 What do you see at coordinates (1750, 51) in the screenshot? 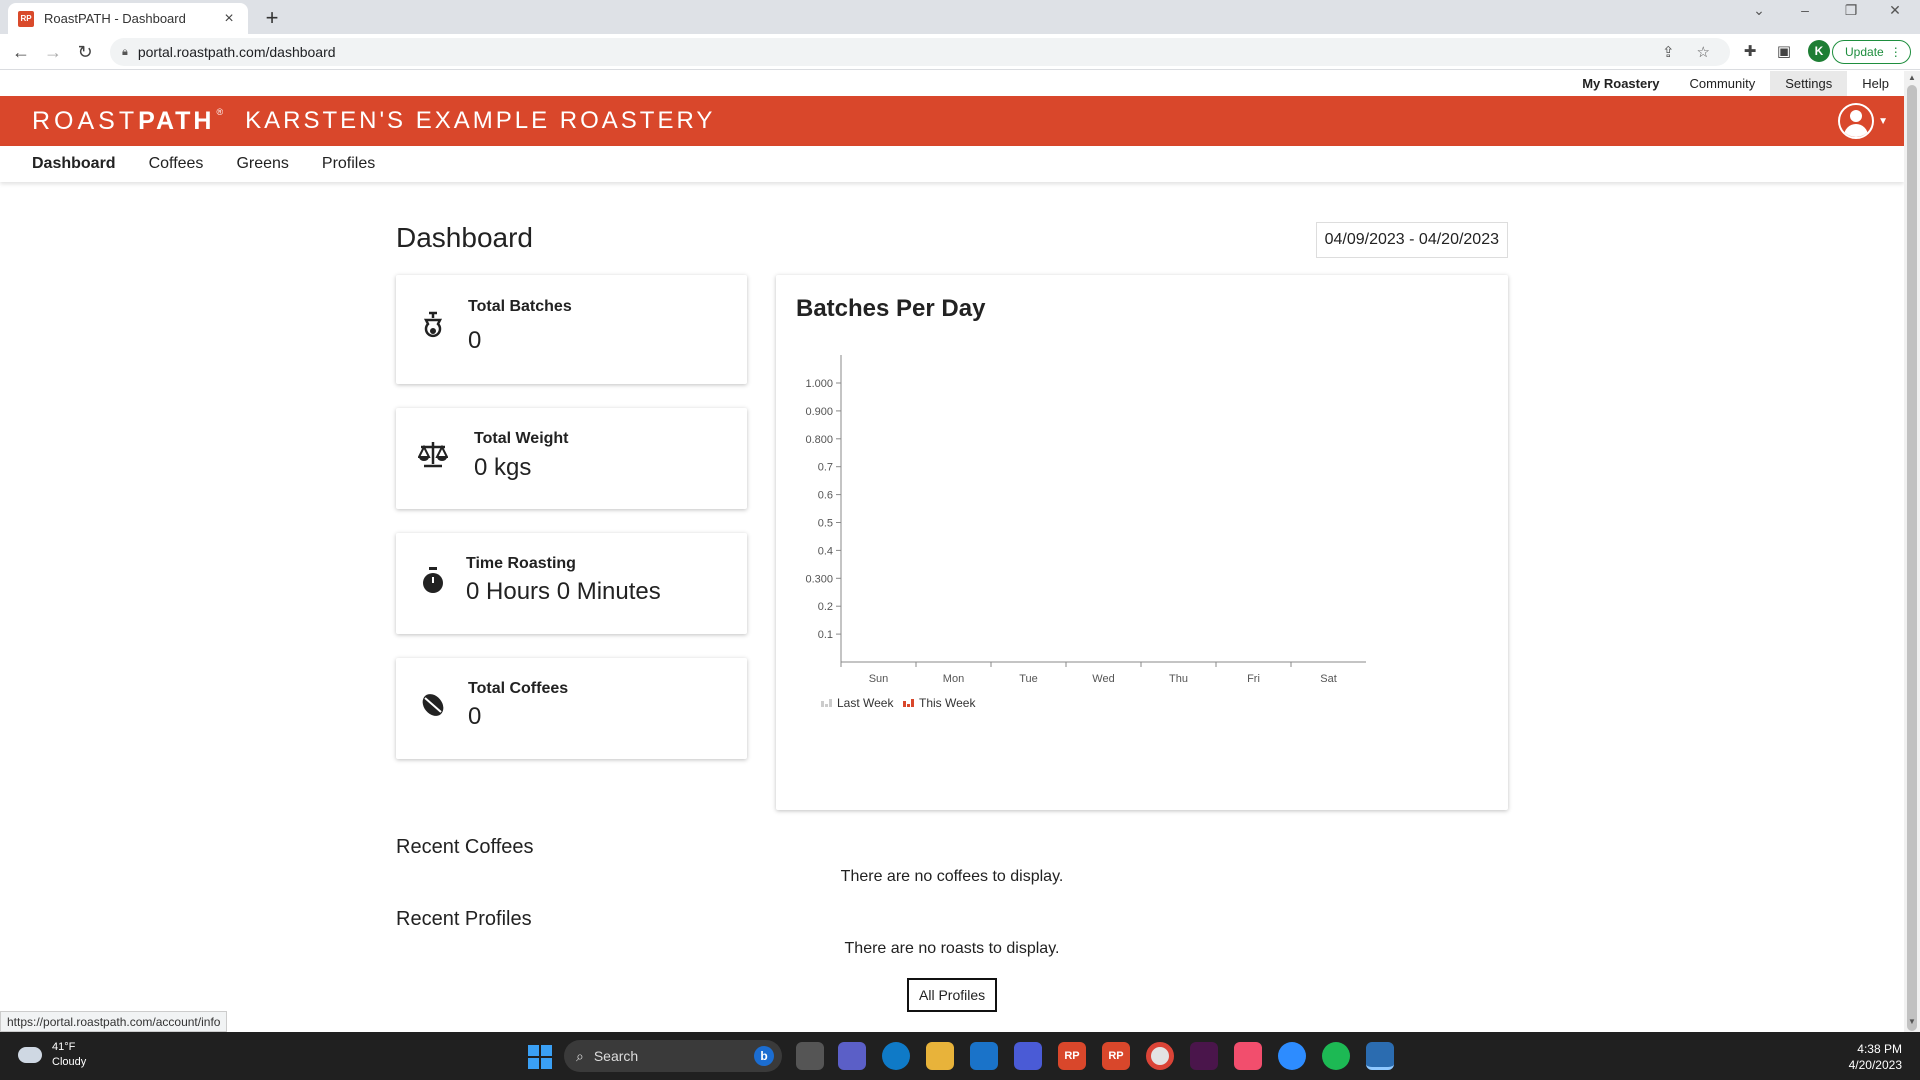
I see `extensions-puzzle-icon: ✚` at bounding box center [1750, 51].